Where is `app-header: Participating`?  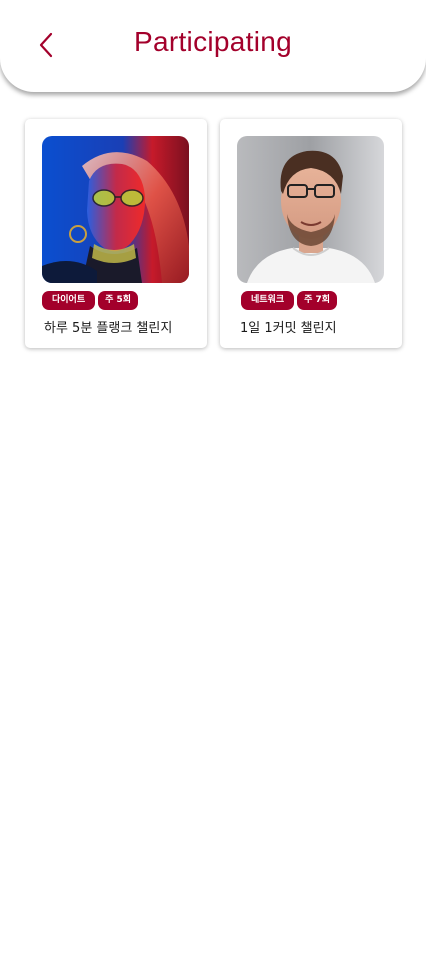 app-header: Participating is located at coordinates (213, 46).